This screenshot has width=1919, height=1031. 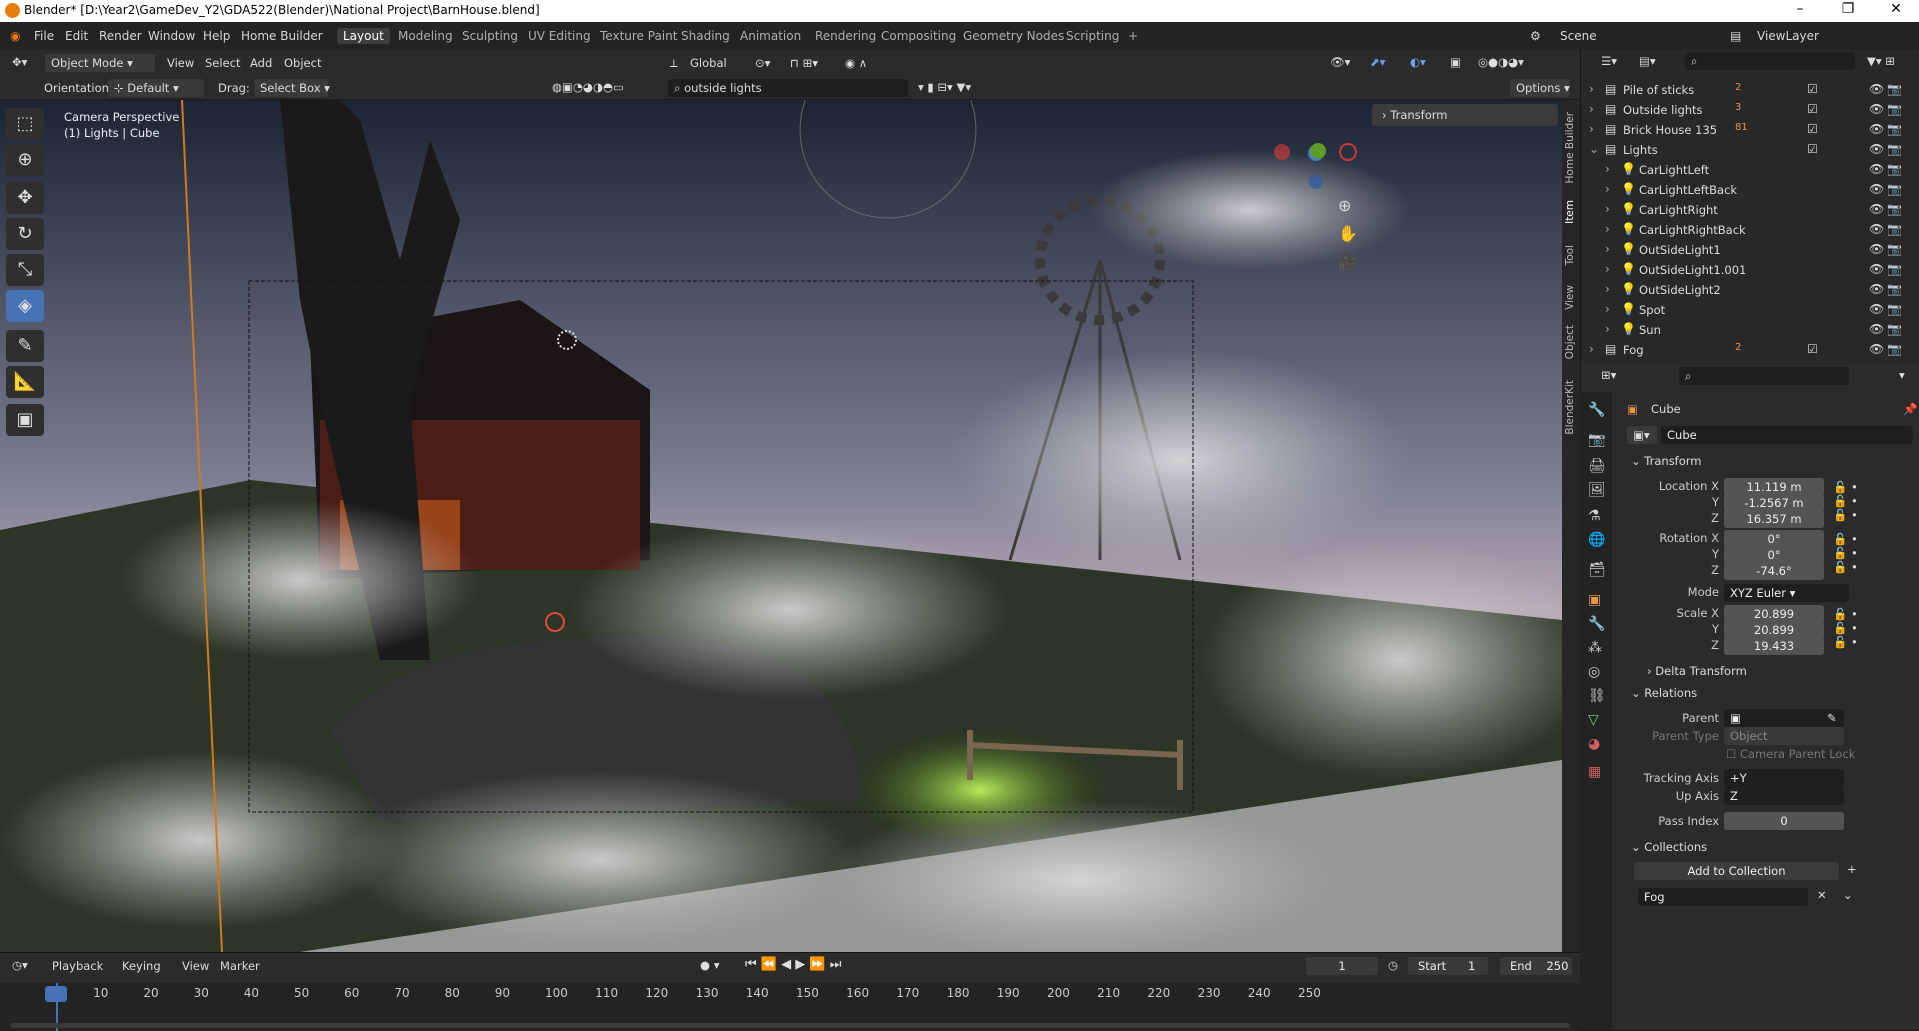 I want to click on menu-add: Add, so click(x=261, y=63).